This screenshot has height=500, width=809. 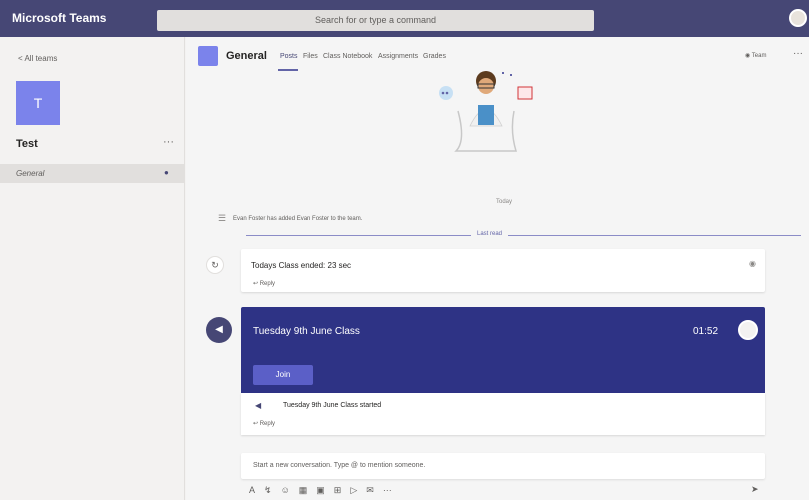 I want to click on day-separator: Today, so click(x=504, y=202).